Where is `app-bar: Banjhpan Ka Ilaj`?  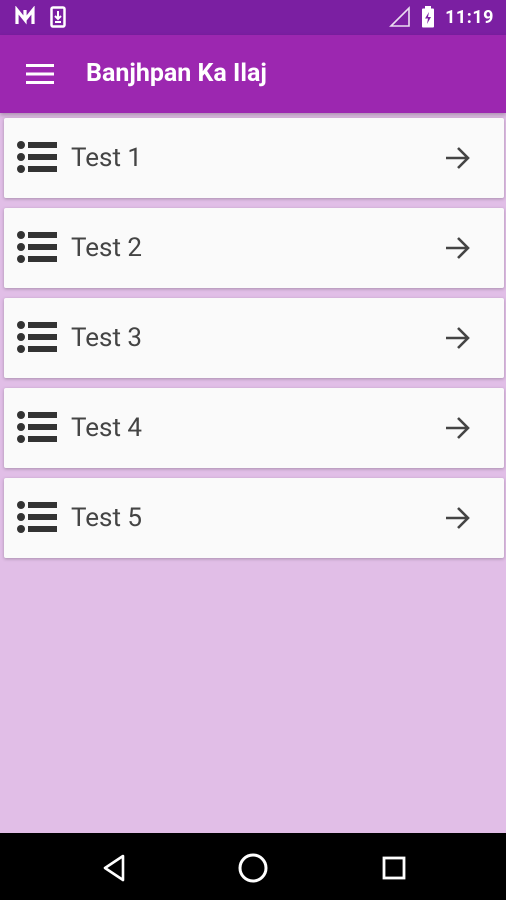 app-bar: Banjhpan Ka Ilaj is located at coordinates (253, 74).